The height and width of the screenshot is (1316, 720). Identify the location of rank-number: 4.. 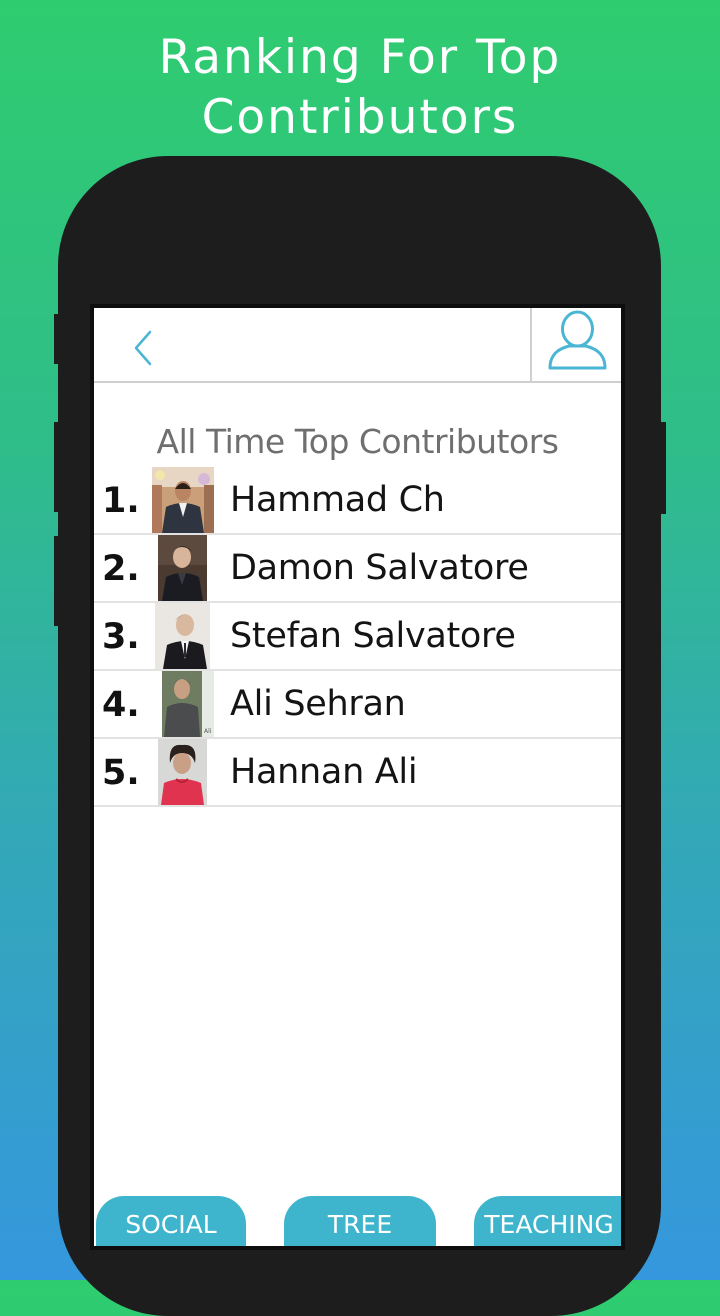
(121, 705).